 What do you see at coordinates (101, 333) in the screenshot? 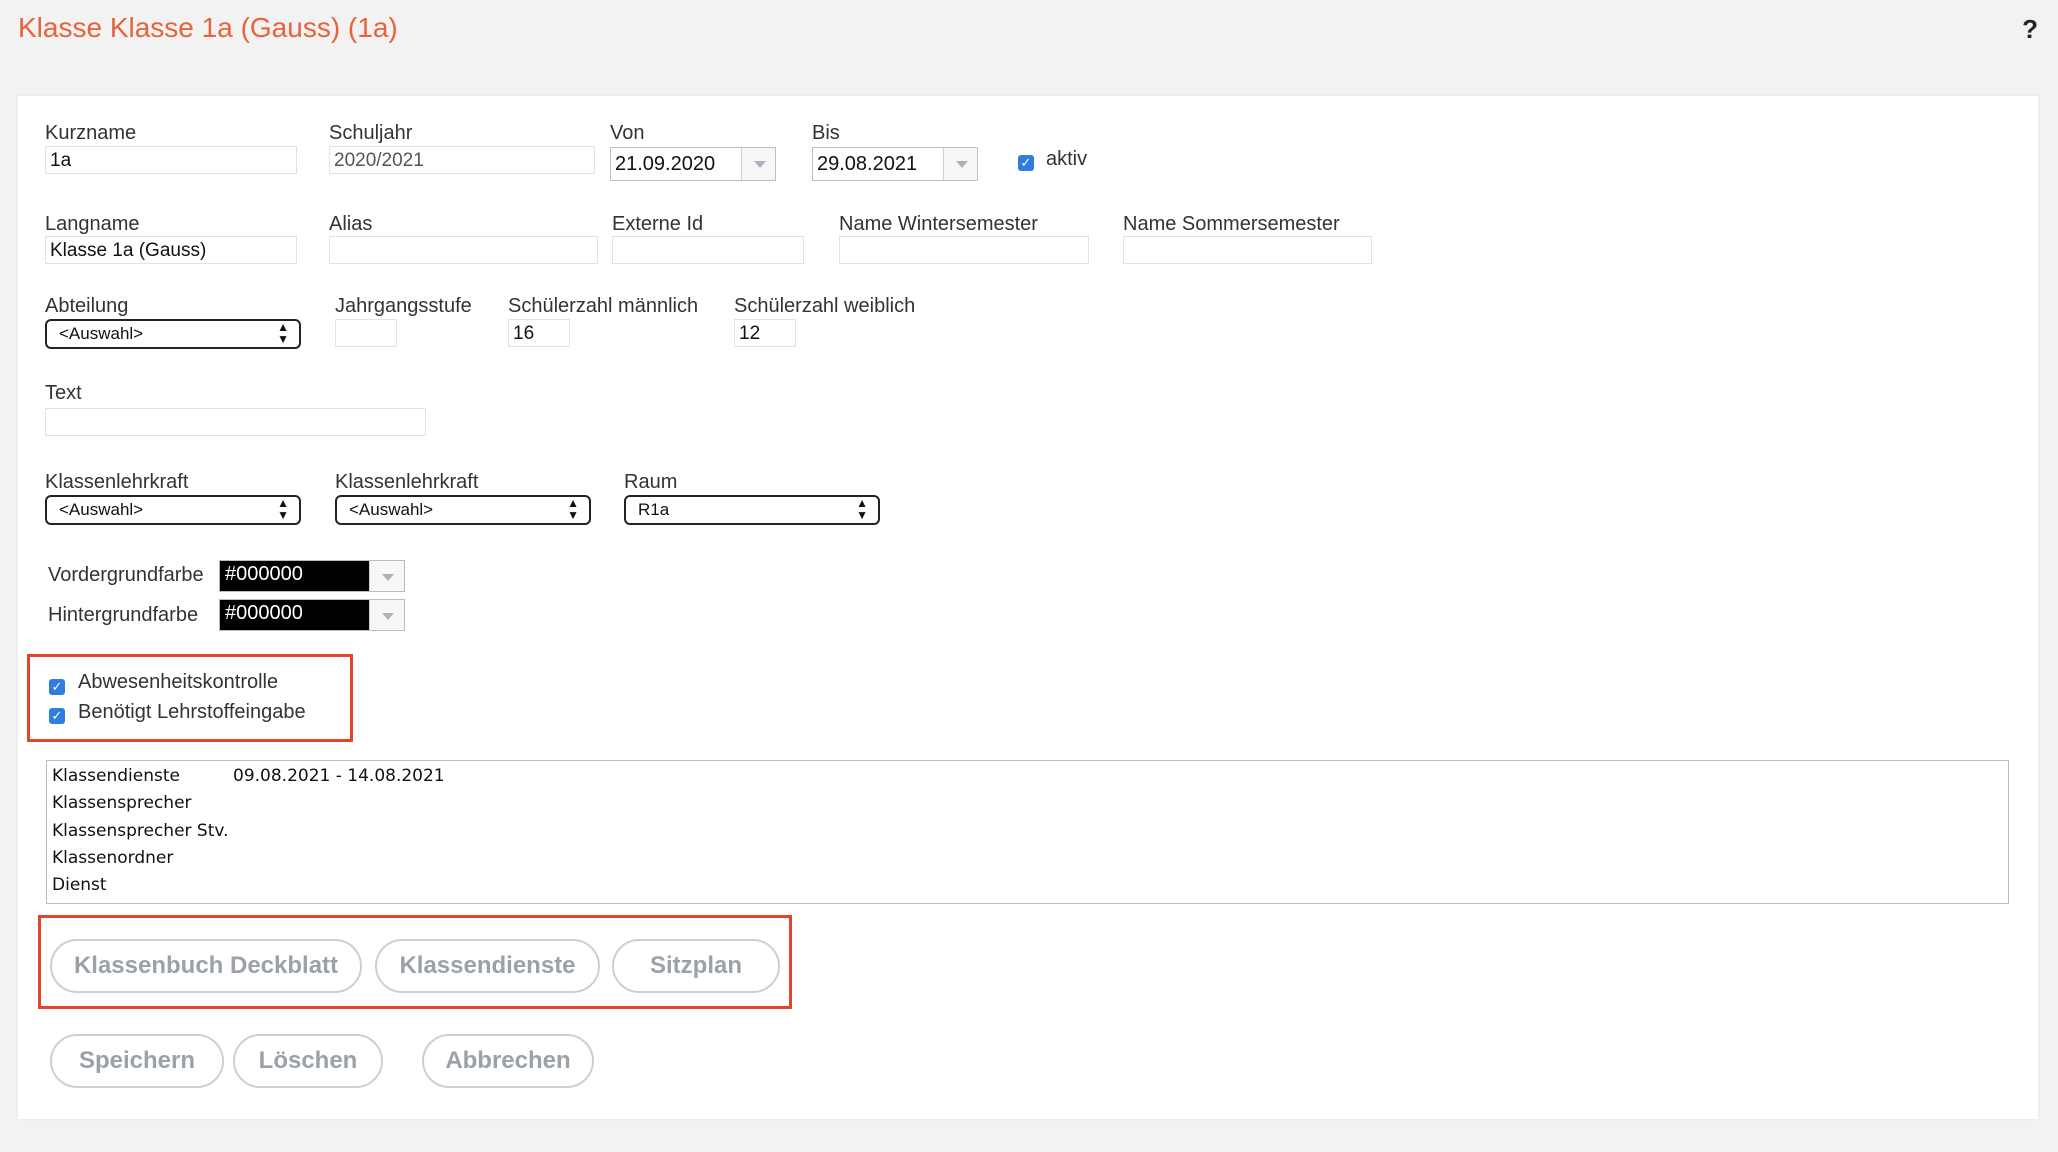
I see `abteilung-value: <Auswahl>` at bounding box center [101, 333].